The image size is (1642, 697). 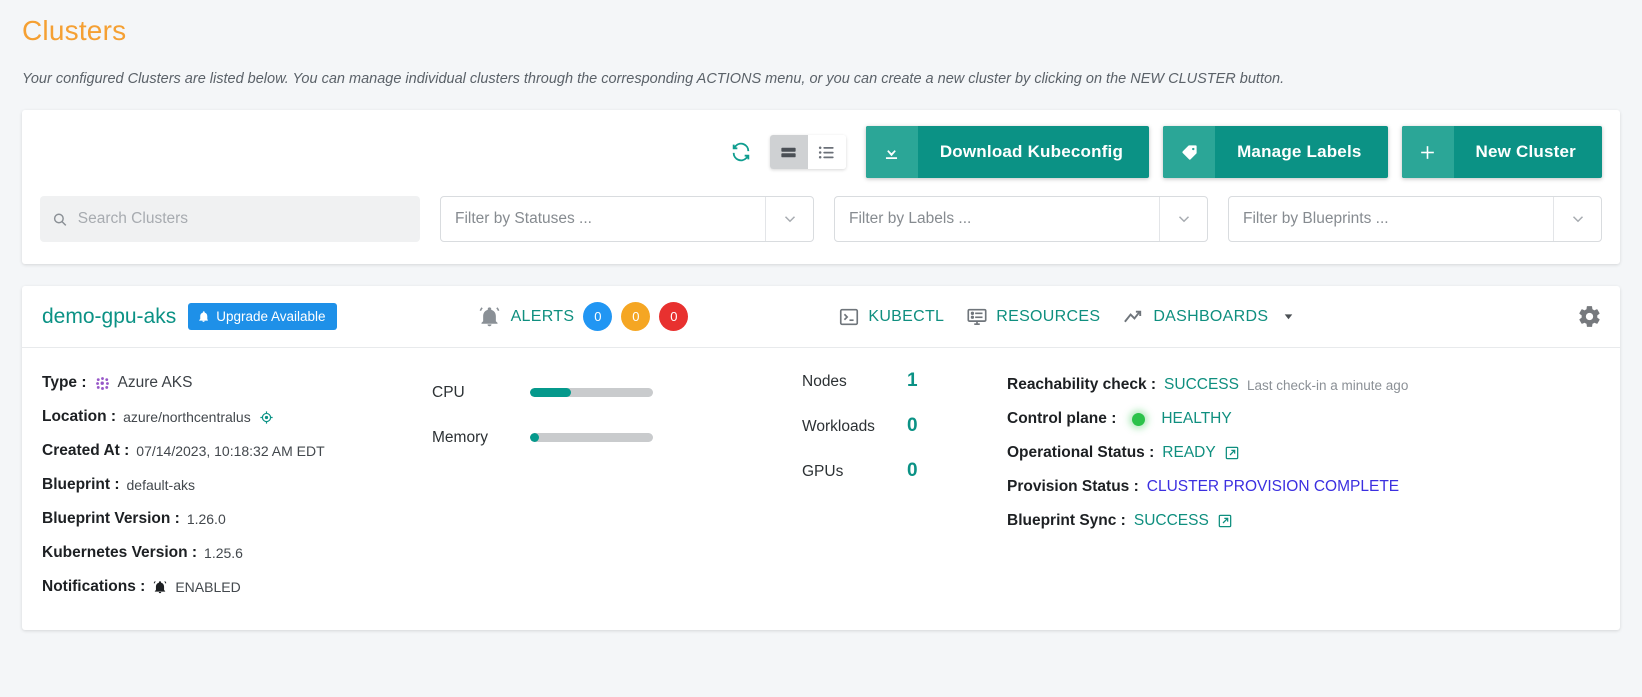 What do you see at coordinates (120, 552) in the screenshot?
I see `detail-kubernetes-version-label: Kubernetes Version :` at bounding box center [120, 552].